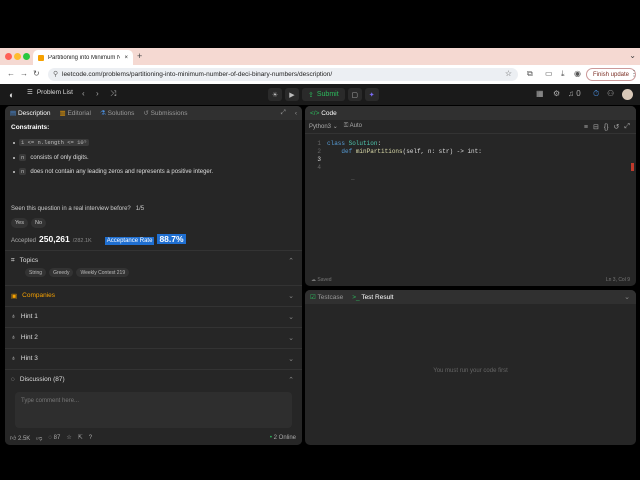 Image resolution: width=640 pixels, height=480 pixels. Describe the element at coordinates (29, 337) in the screenshot. I see `hint-2-label: Hint 2` at that location.